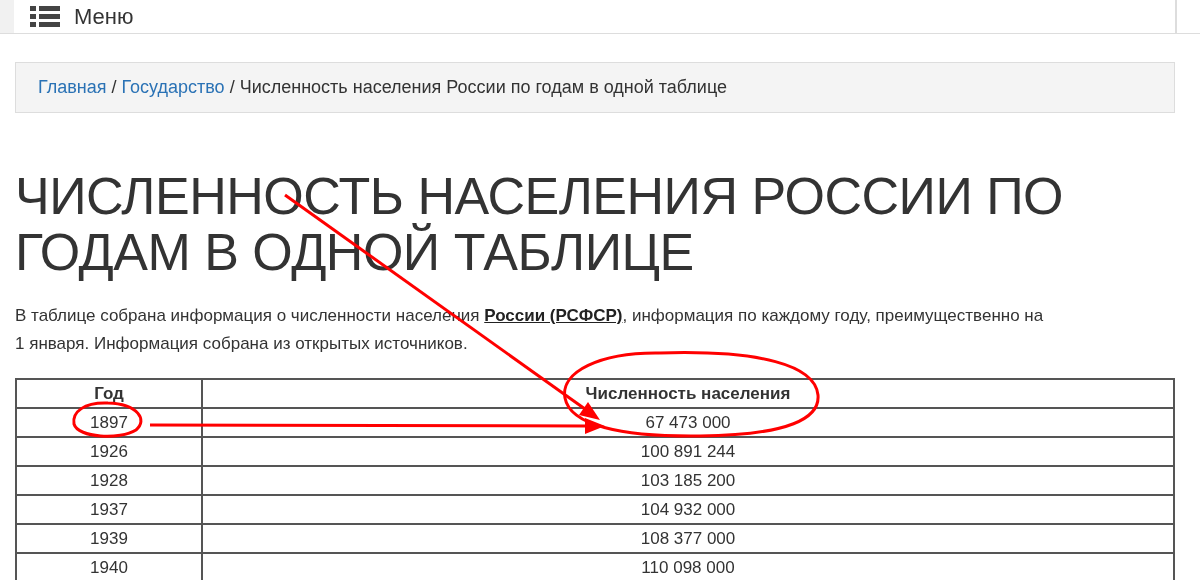 The image size is (1200, 580). I want to click on breadcrumb-link: Главная, so click(72, 87).